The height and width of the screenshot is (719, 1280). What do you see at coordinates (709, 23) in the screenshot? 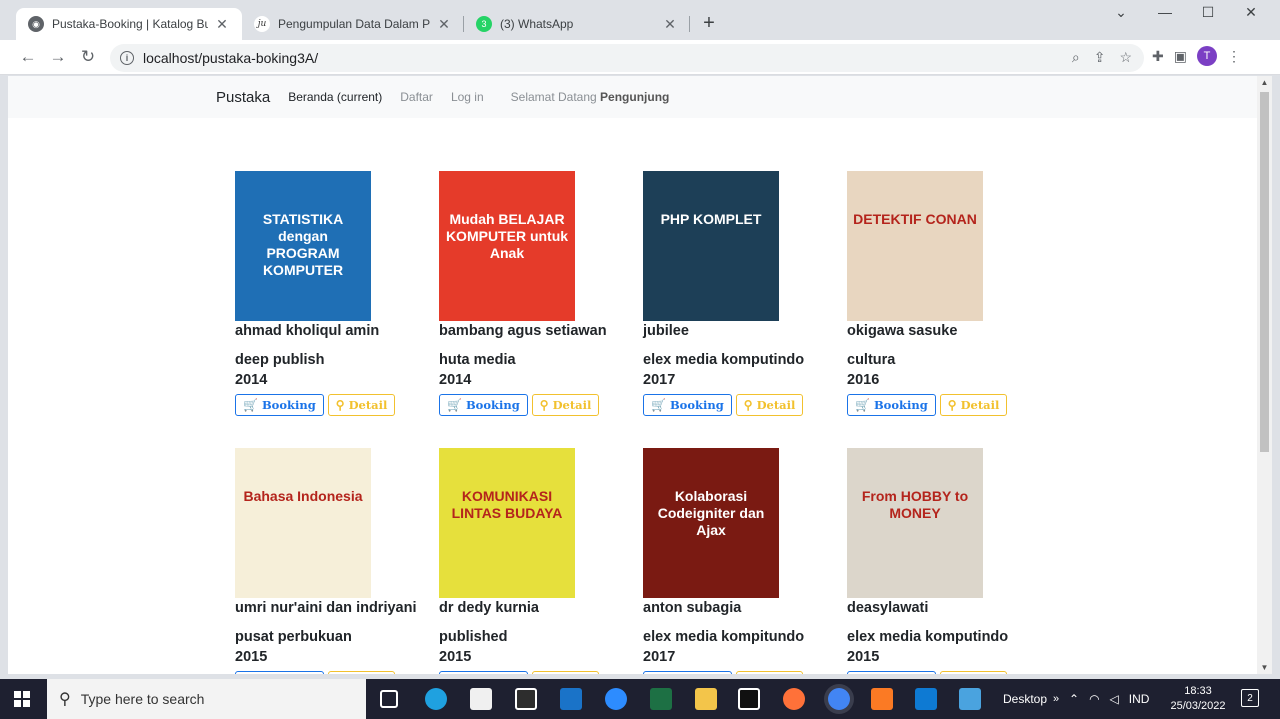
I see `new-tab-button: +` at bounding box center [709, 23].